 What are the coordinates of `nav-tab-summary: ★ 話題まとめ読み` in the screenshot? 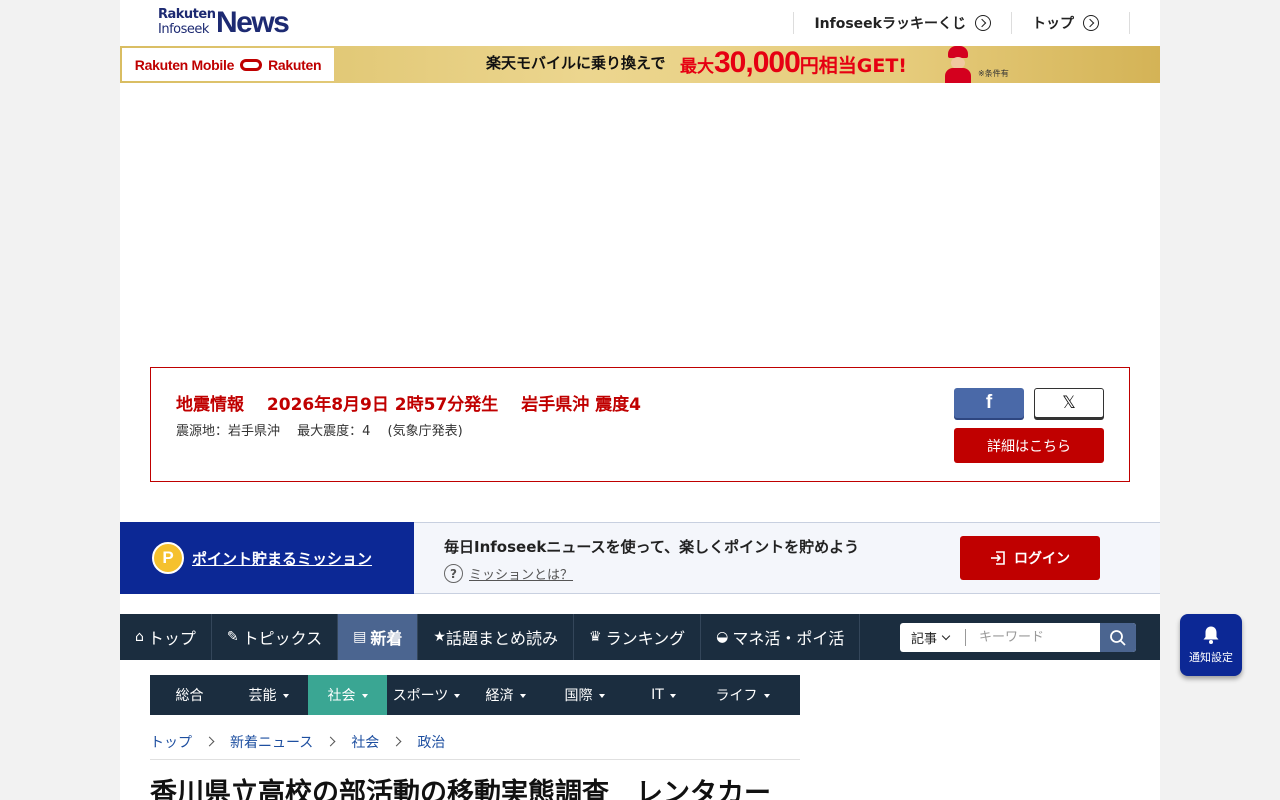 It's located at (496, 637).